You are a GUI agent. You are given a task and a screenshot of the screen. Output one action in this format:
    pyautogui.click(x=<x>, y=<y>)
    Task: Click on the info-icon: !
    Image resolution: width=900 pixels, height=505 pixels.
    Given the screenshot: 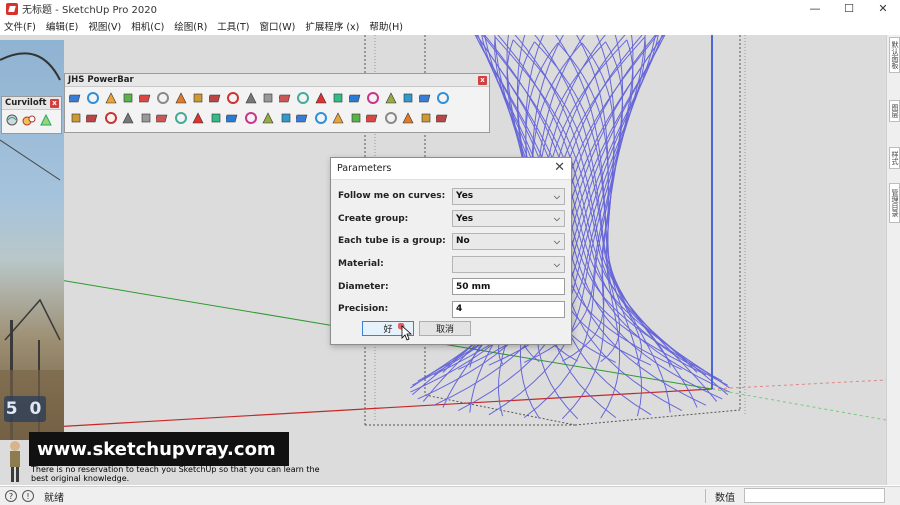 What is the action you would take?
    pyautogui.click(x=28, y=496)
    